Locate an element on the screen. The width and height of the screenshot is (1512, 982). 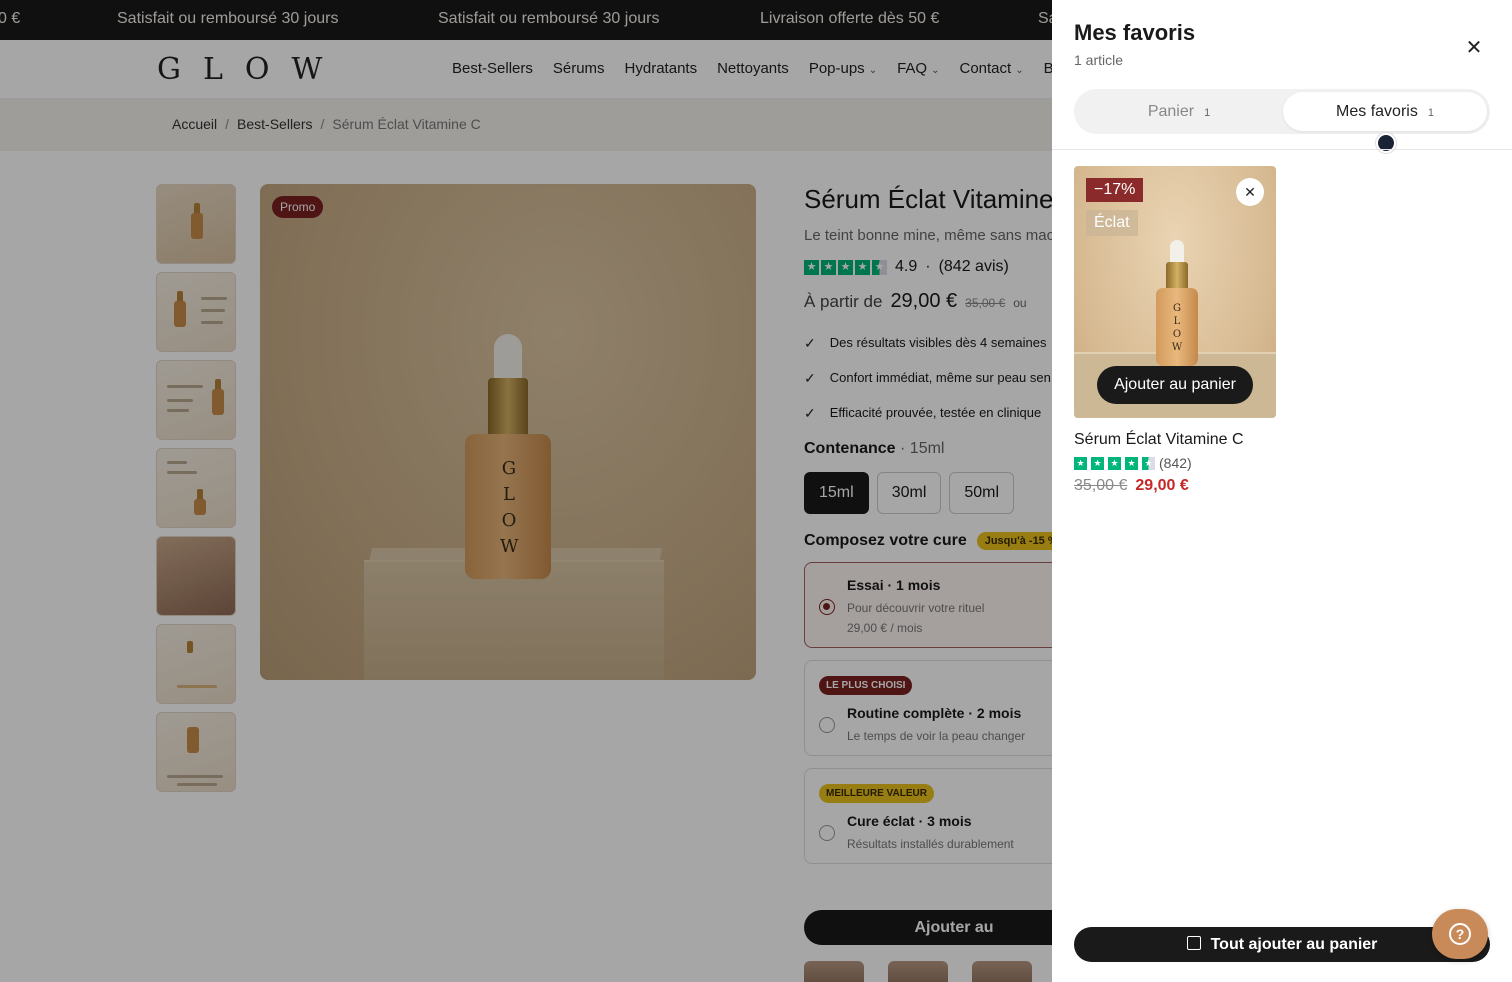
card-add-to-cart-button: Ajouter au panier is located at coordinates (1175, 385).